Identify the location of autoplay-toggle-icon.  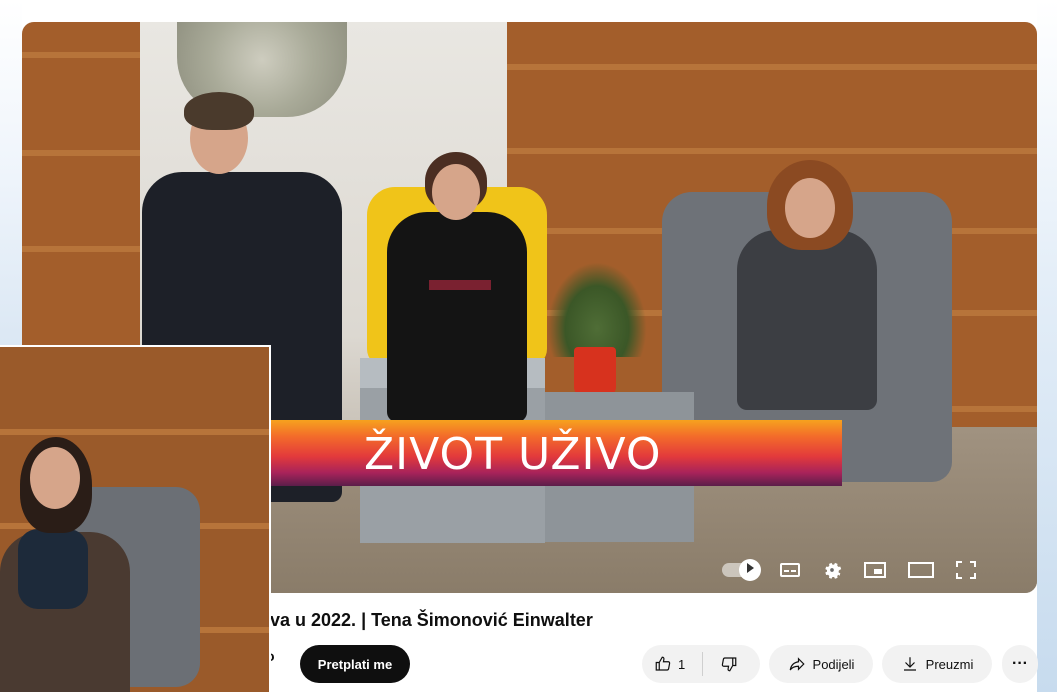
(741, 570).